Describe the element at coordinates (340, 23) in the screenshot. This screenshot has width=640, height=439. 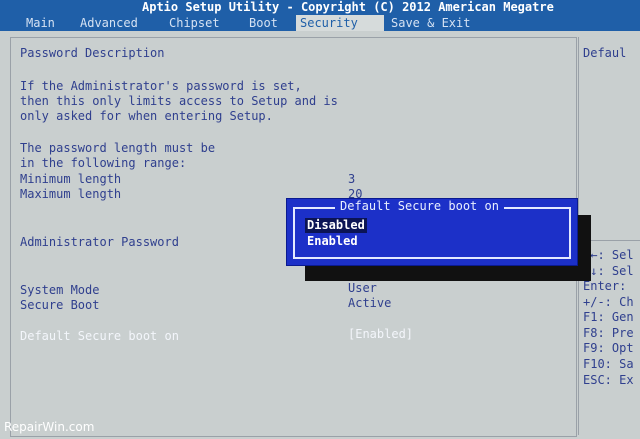
I see `tab-security: Security` at that location.